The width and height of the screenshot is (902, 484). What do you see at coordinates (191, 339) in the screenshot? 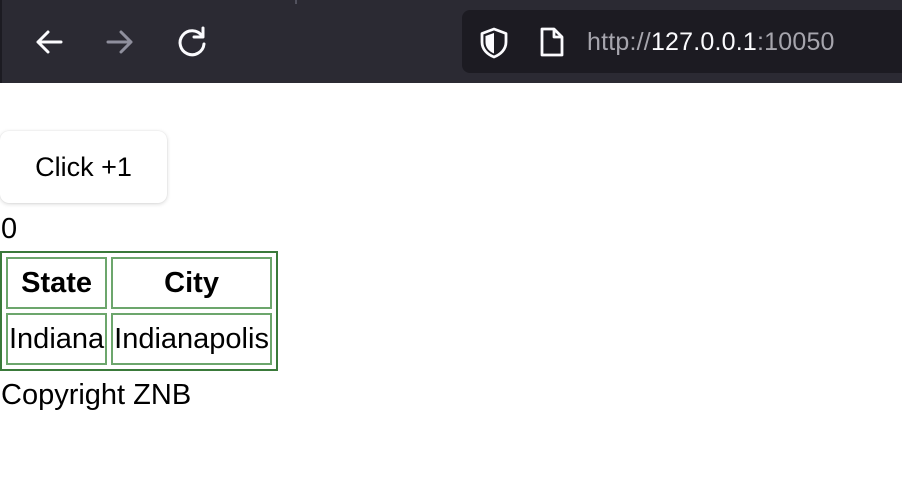
I see `cell-city: Indianapolis` at bounding box center [191, 339].